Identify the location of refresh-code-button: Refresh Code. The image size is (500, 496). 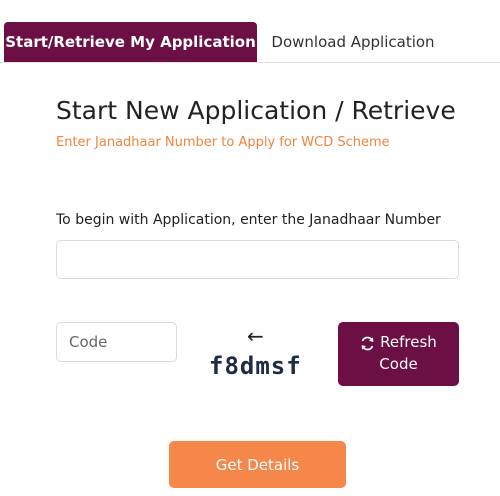
(398, 354).